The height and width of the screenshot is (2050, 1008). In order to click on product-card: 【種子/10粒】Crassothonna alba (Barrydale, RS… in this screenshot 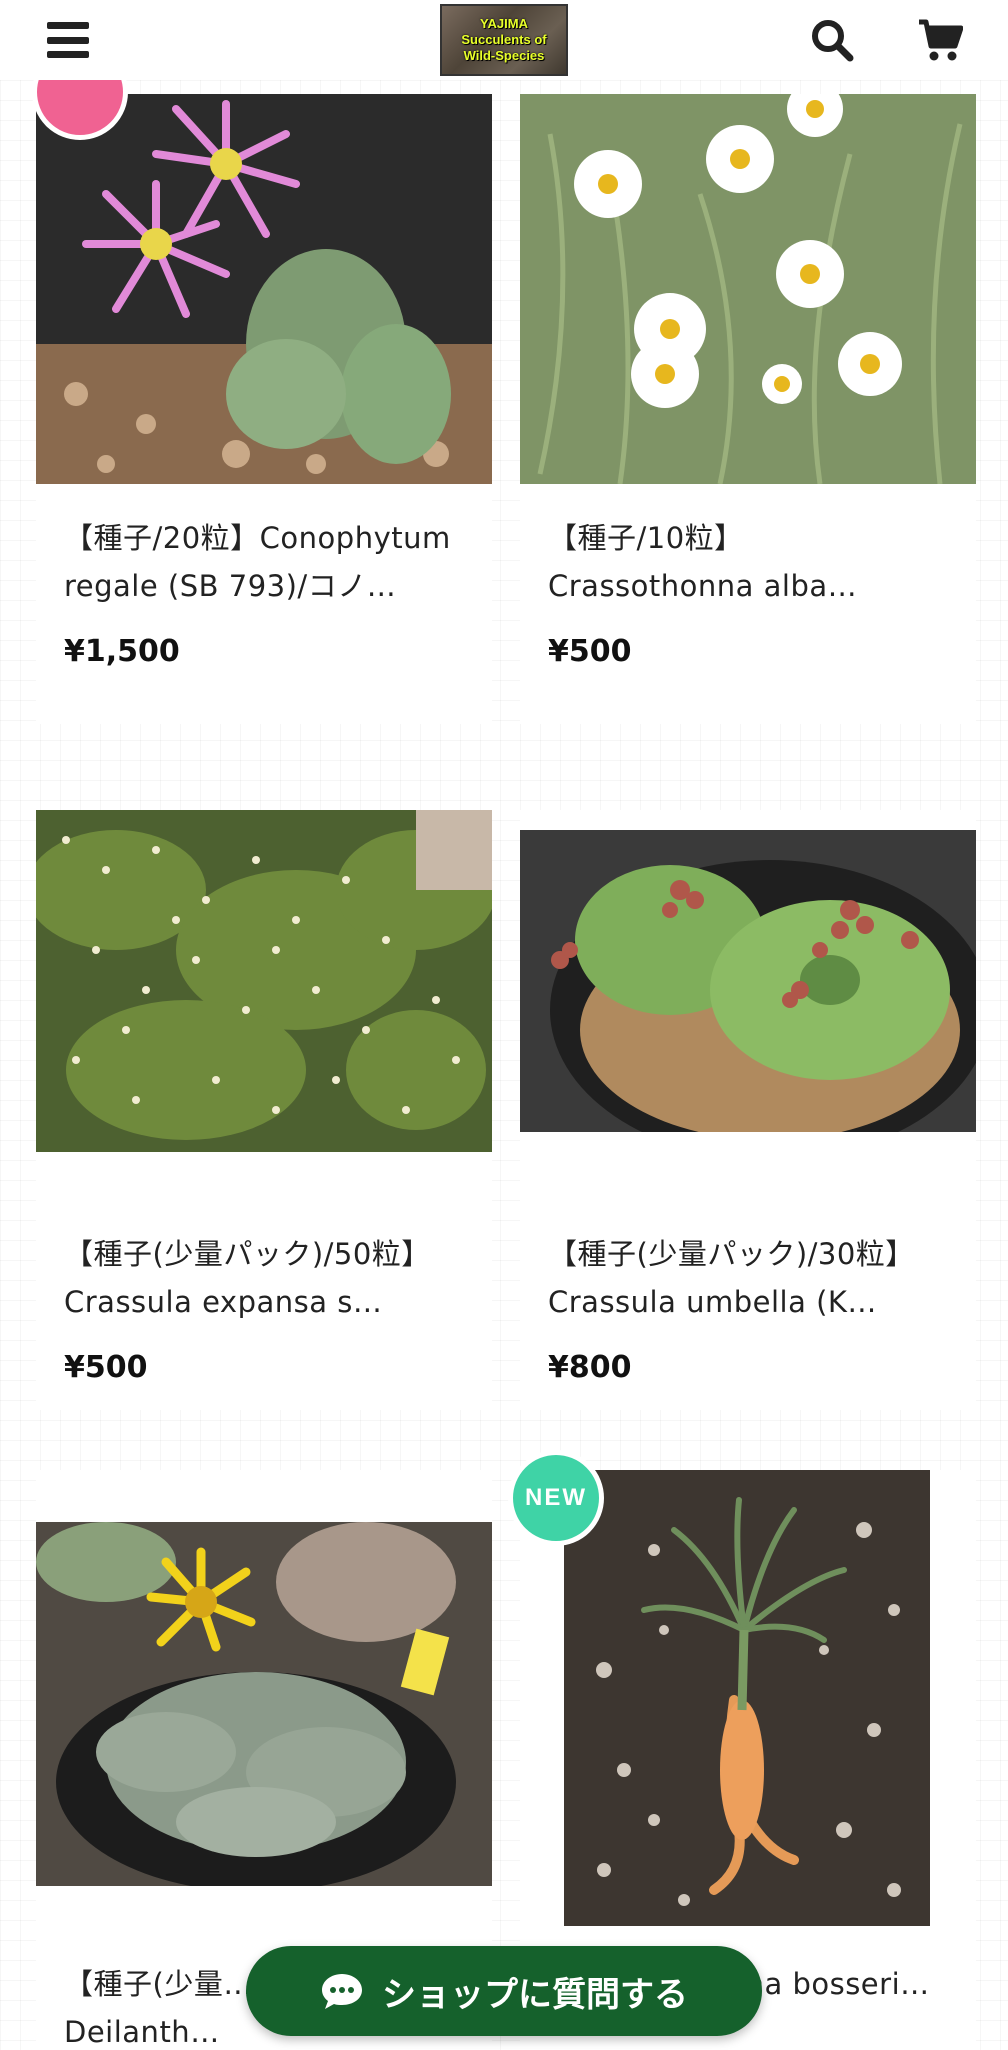, I will do `click(748, 409)`.